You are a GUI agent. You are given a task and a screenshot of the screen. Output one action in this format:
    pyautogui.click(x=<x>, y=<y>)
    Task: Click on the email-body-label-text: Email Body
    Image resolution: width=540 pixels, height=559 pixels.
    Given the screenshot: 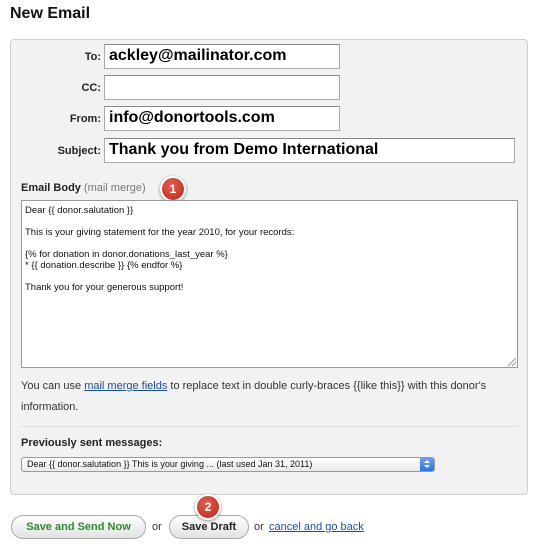 What is the action you would take?
    pyautogui.click(x=51, y=188)
    